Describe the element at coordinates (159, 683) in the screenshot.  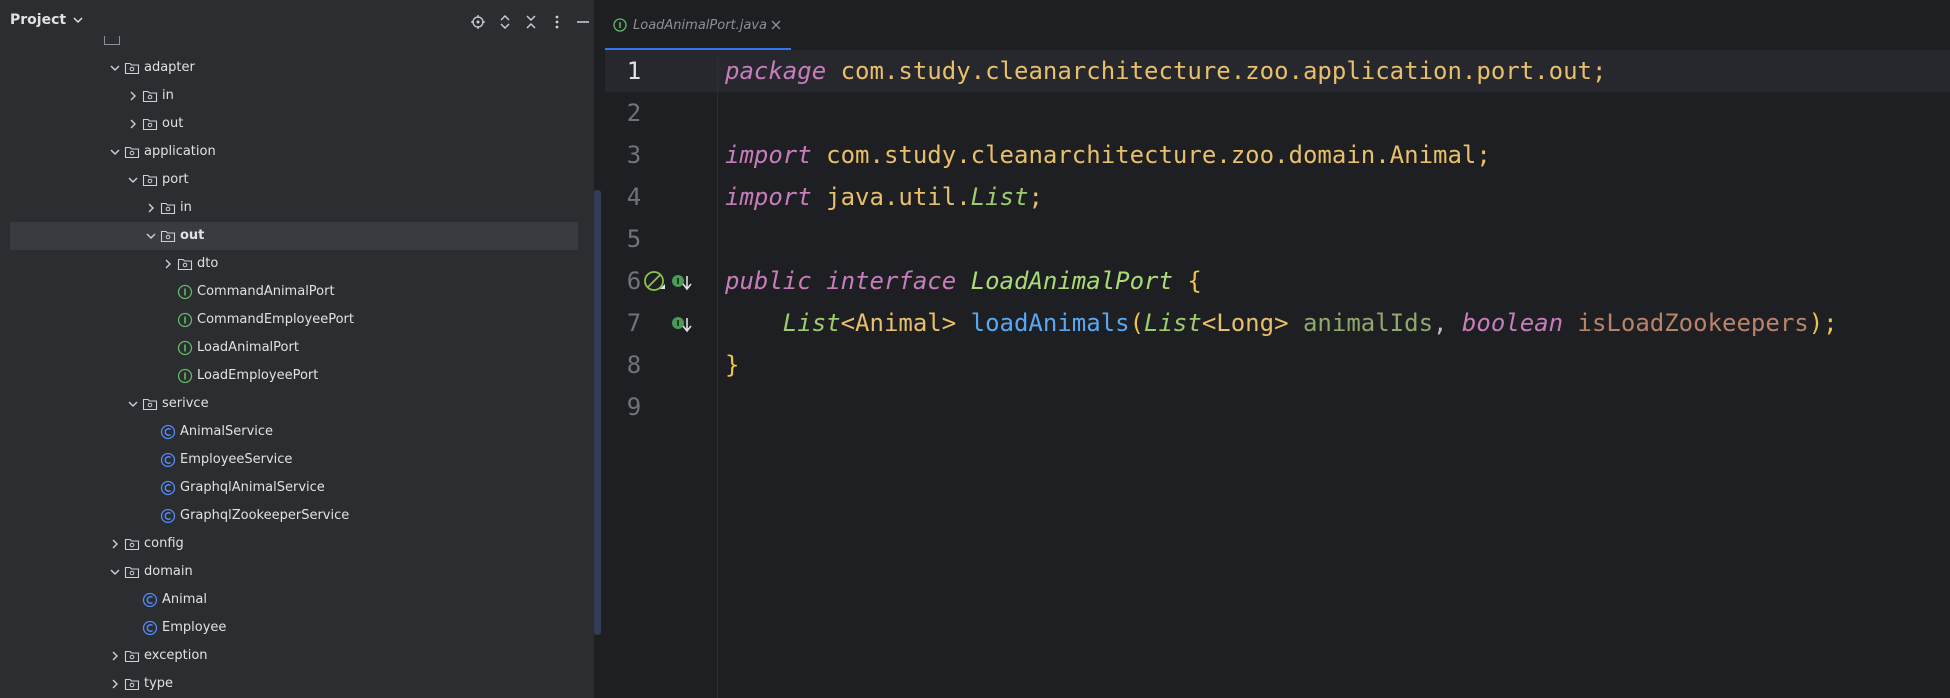
I see `tree-item-label: type` at that location.